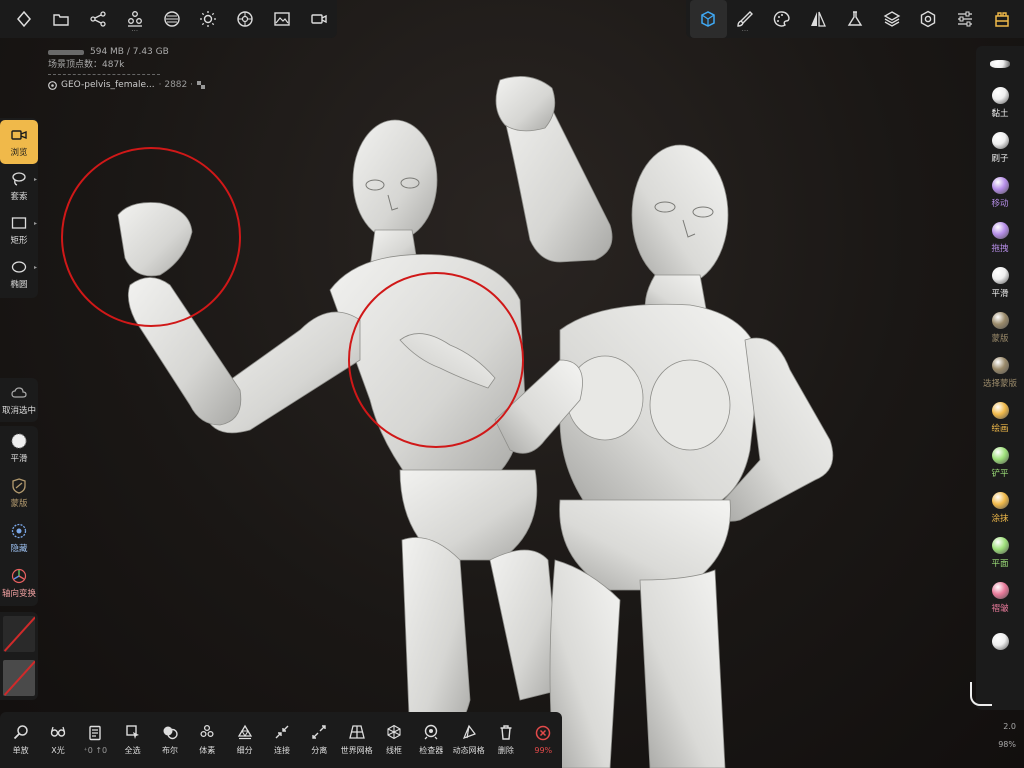 This screenshot has height=768, width=1024. Describe the element at coordinates (891, 19) in the screenshot. I see `layers-icon` at that location.